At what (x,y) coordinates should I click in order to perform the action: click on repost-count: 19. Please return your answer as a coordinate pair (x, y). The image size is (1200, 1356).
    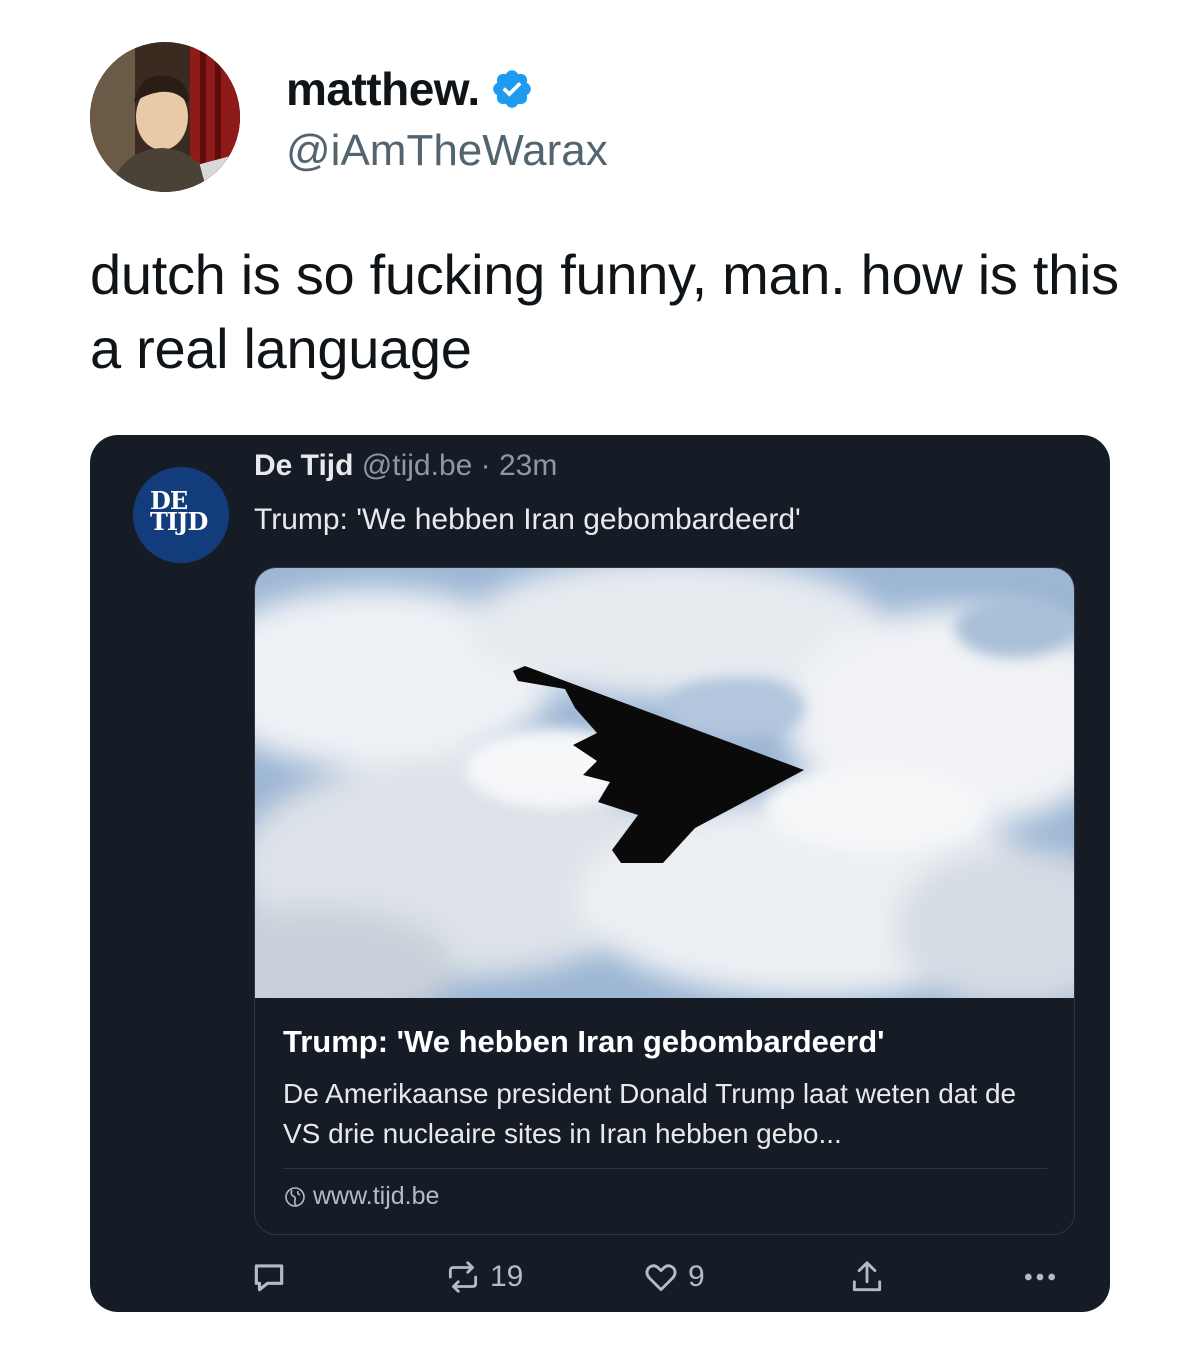
    Looking at the image, I should click on (507, 1276).